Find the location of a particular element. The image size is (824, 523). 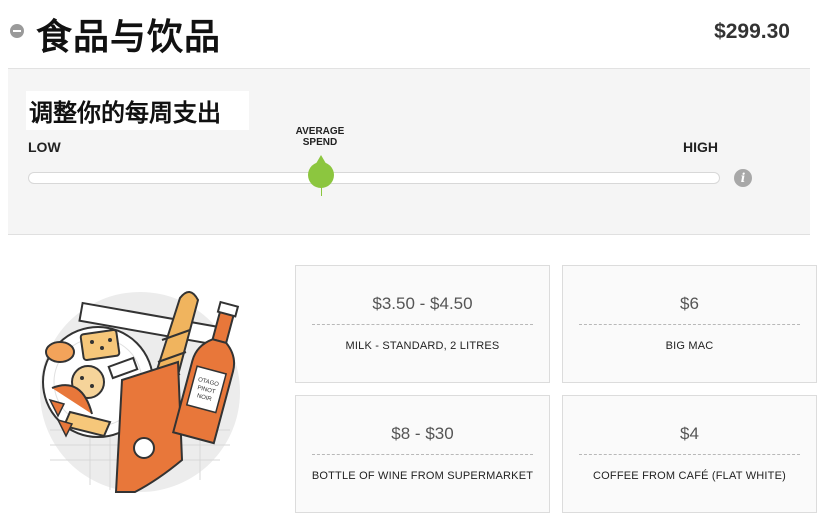

card-item-name: MILK - STANDARD, 2 LITRES is located at coordinates (422, 346).